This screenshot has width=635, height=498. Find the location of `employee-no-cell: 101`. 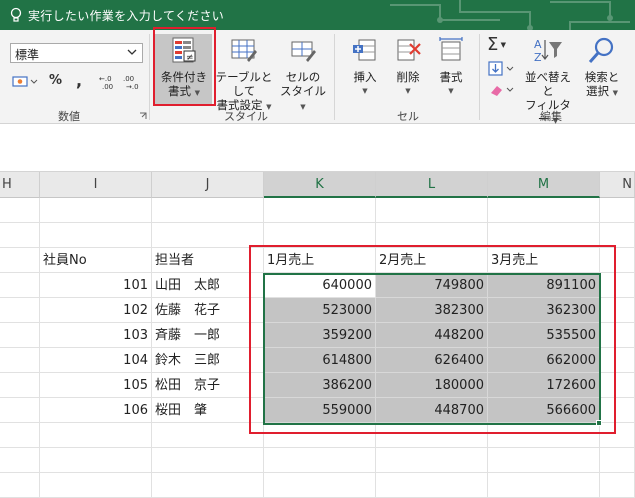

employee-no-cell: 101 is located at coordinates (96, 285).